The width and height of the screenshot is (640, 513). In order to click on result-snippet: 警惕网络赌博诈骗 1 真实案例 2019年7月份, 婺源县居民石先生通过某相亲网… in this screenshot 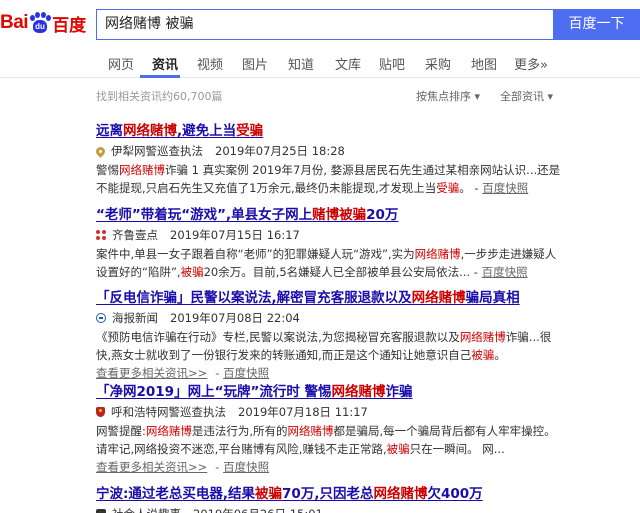, I will do `click(328, 179)`.